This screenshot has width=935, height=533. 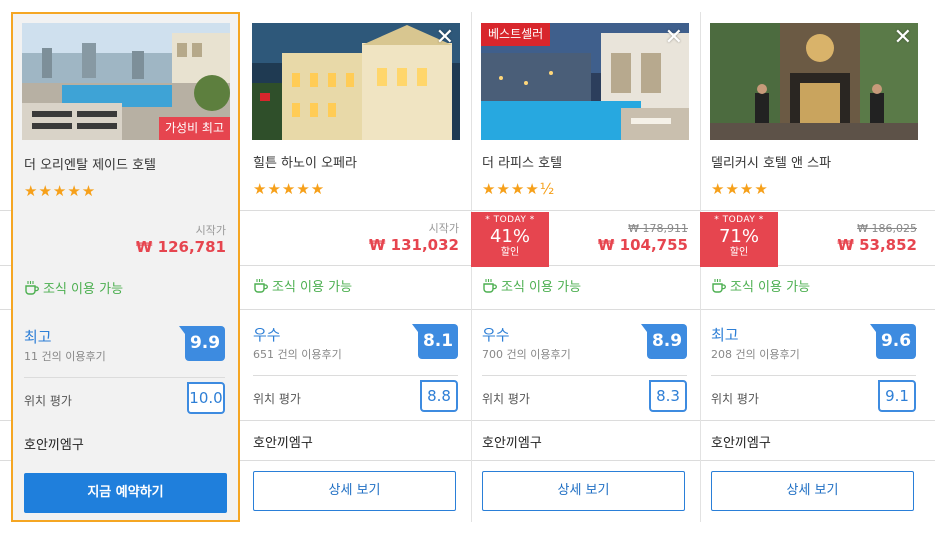 What do you see at coordinates (202, 343) in the screenshot?
I see `review-score: 9.9` at bounding box center [202, 343].